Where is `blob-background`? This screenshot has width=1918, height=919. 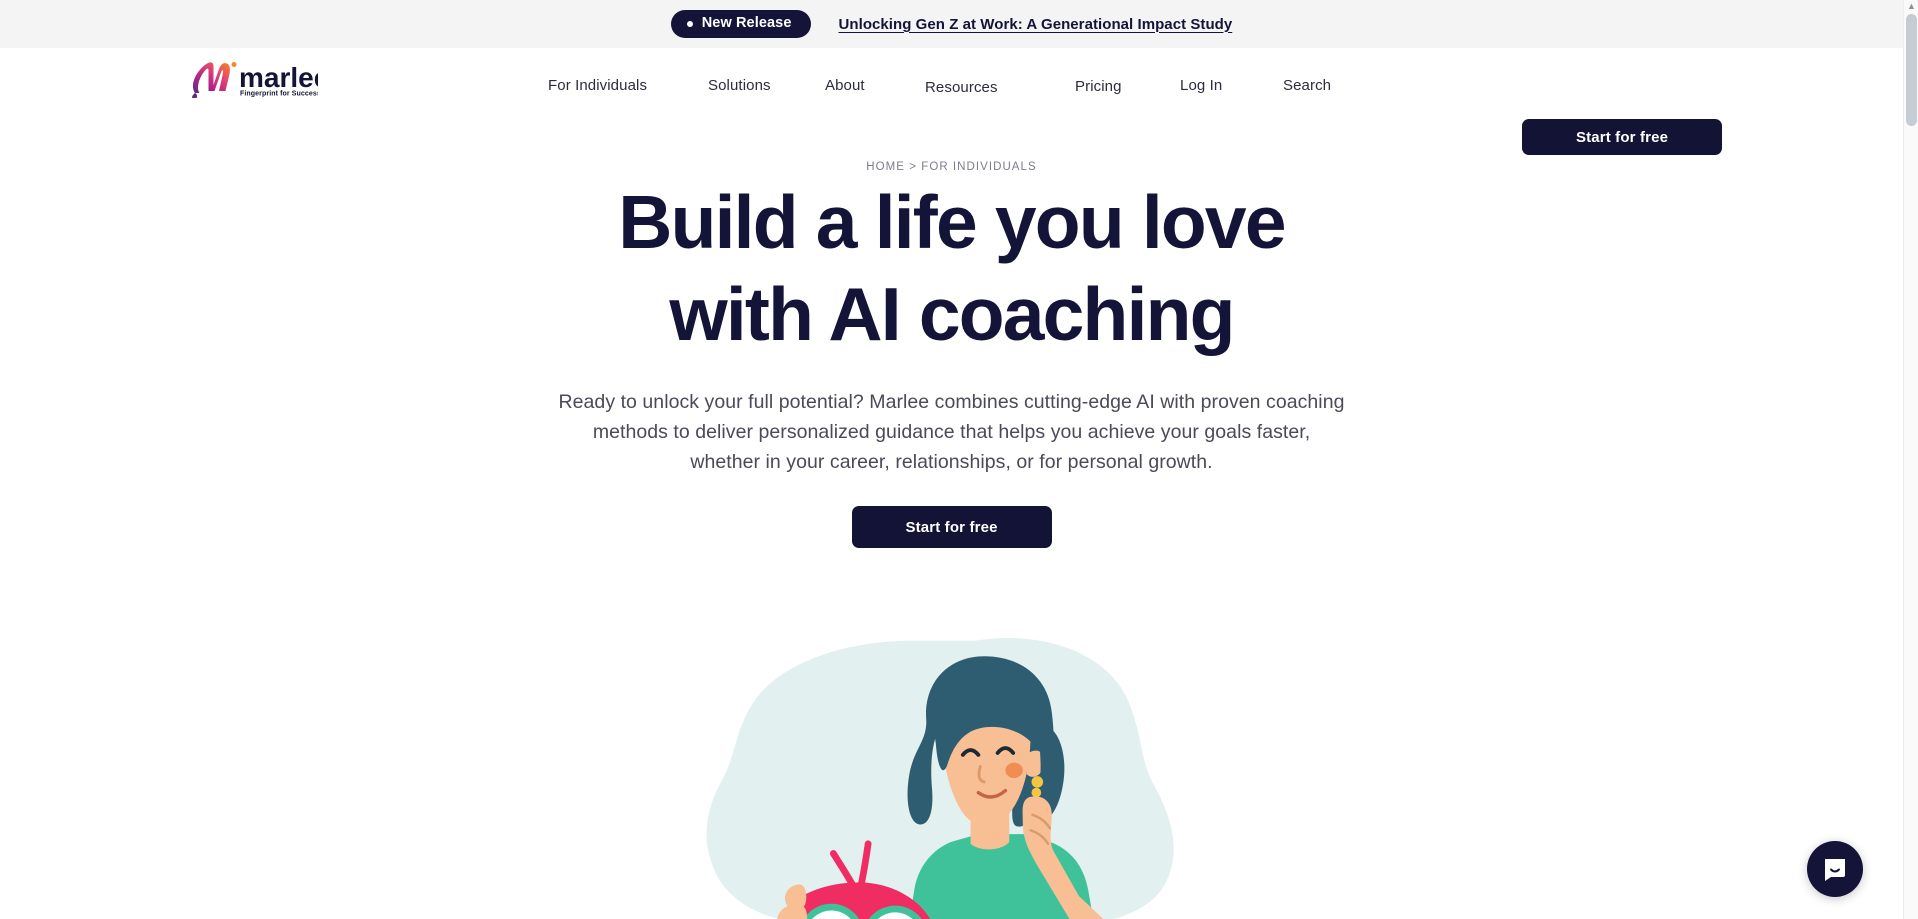 blob-background is located at coordinates (940, 778).